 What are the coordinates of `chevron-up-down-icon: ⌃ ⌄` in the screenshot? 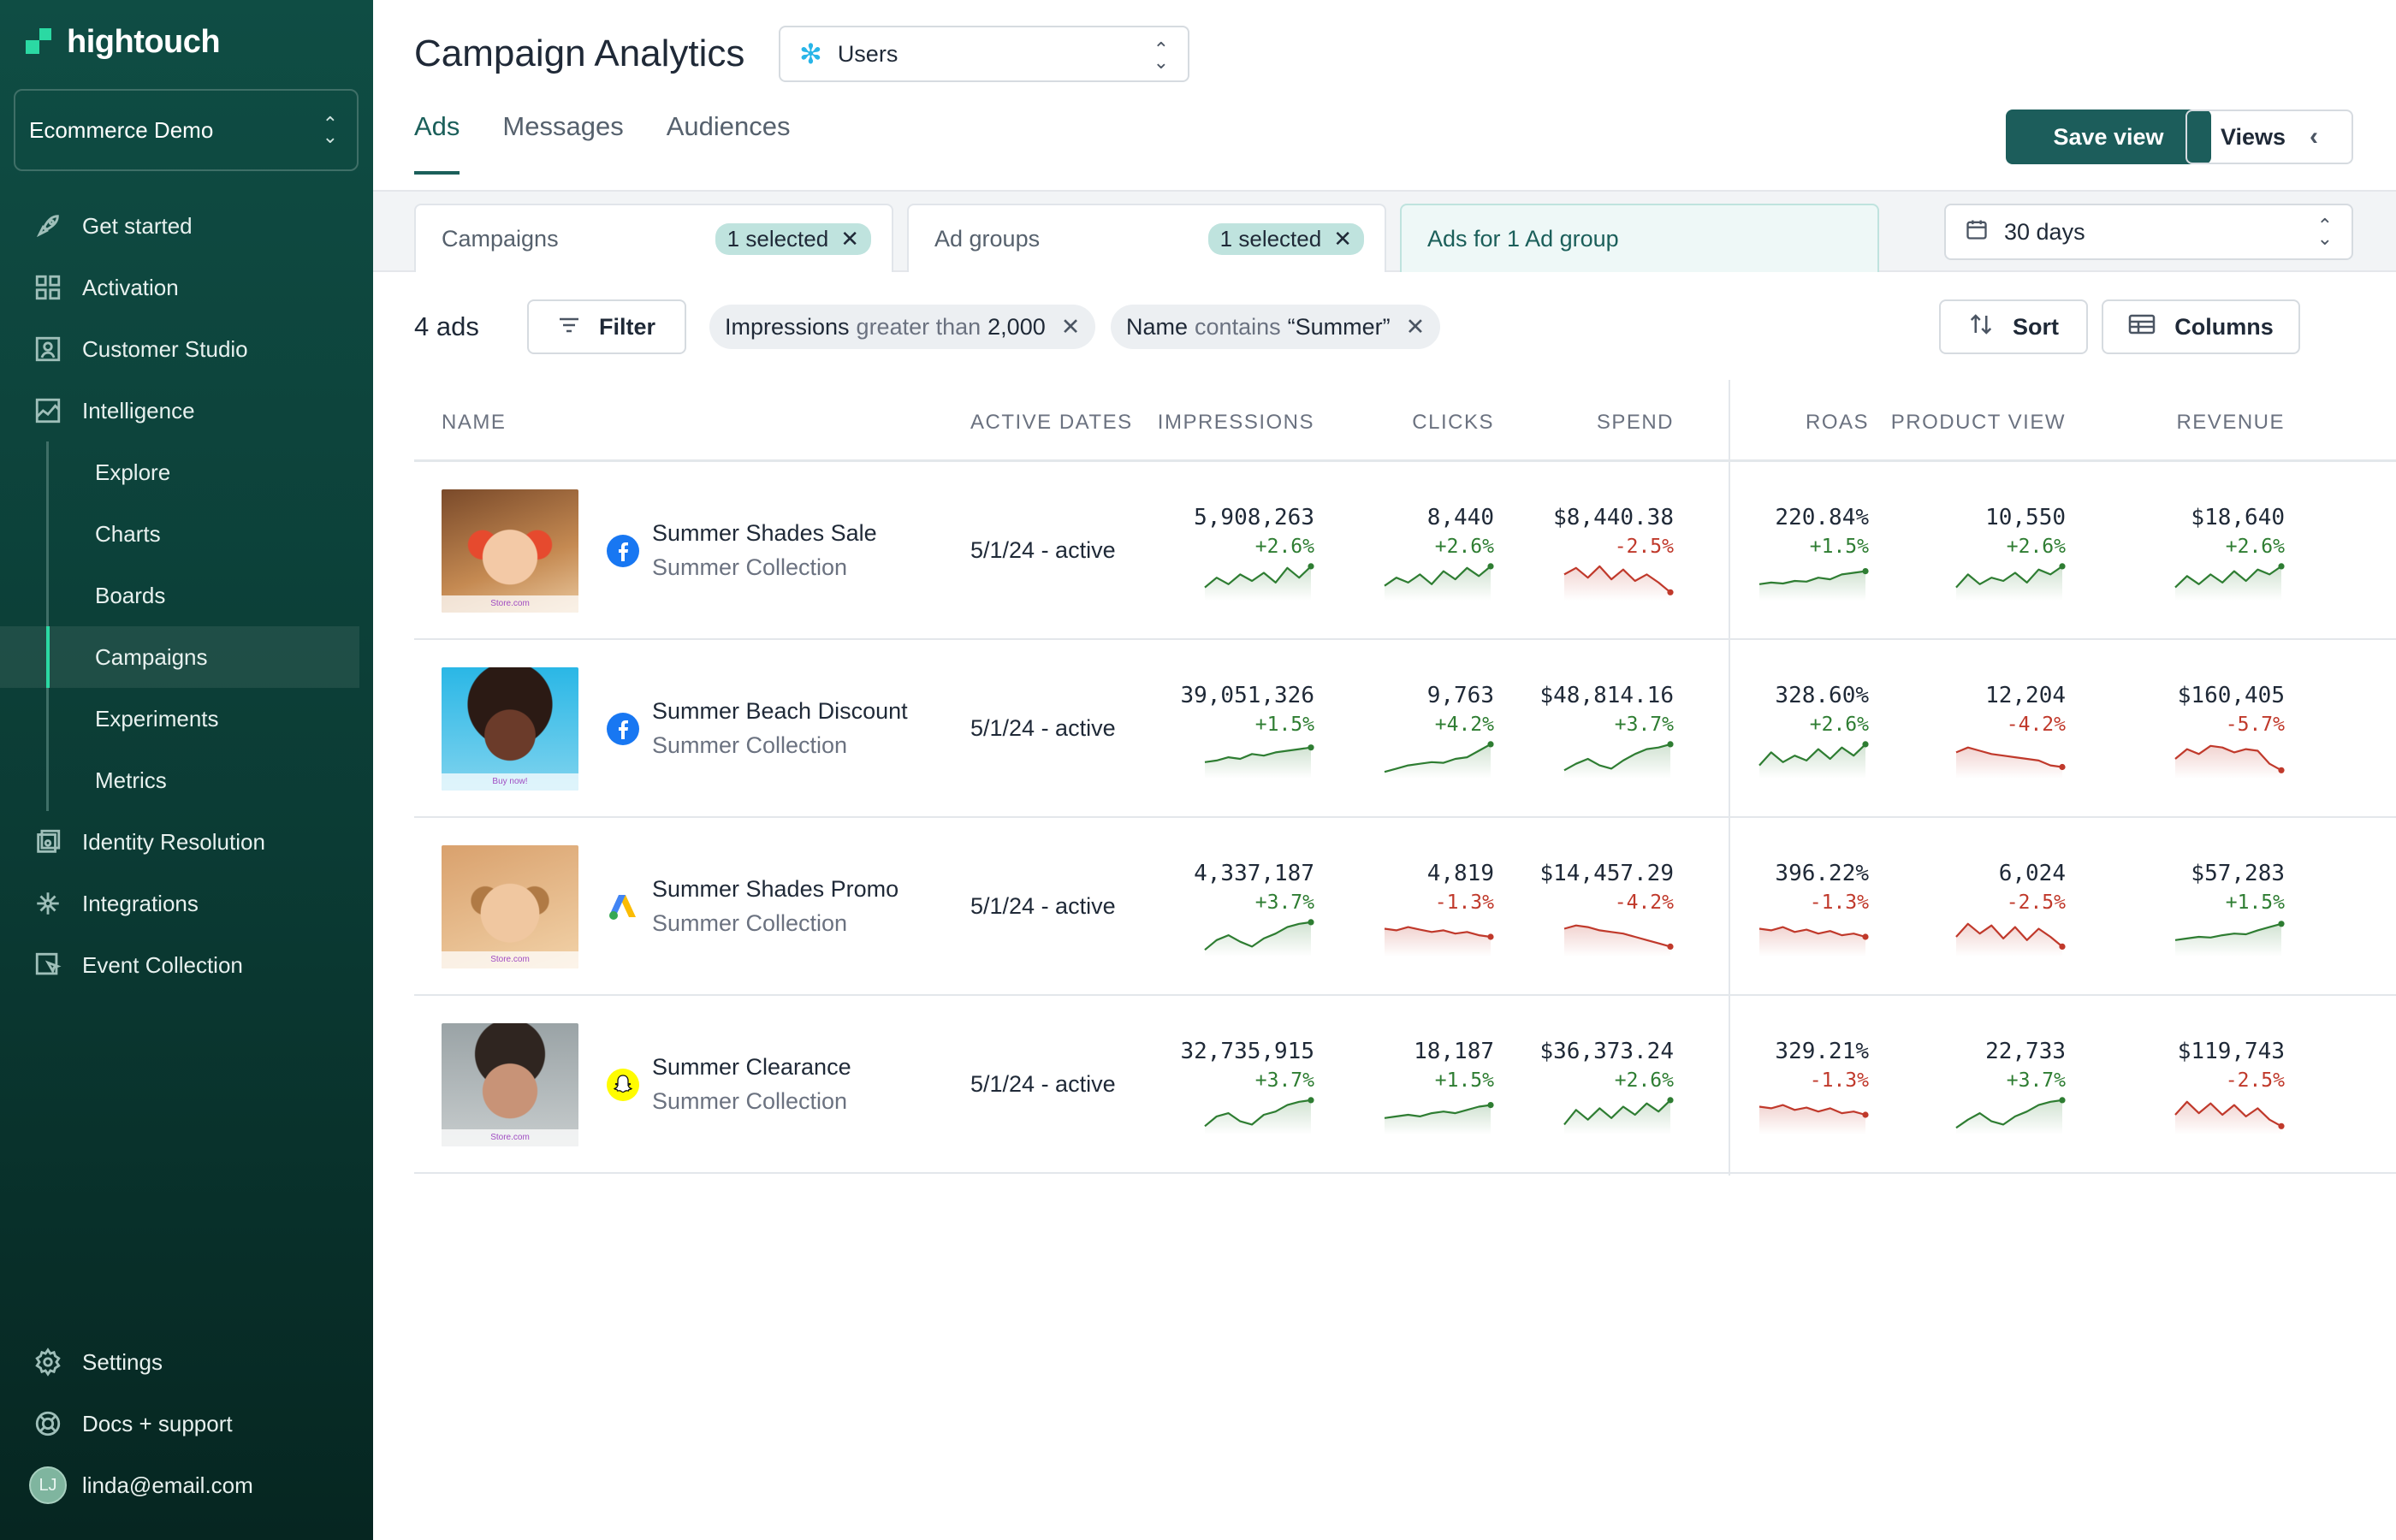 It's located at (2325, 232).